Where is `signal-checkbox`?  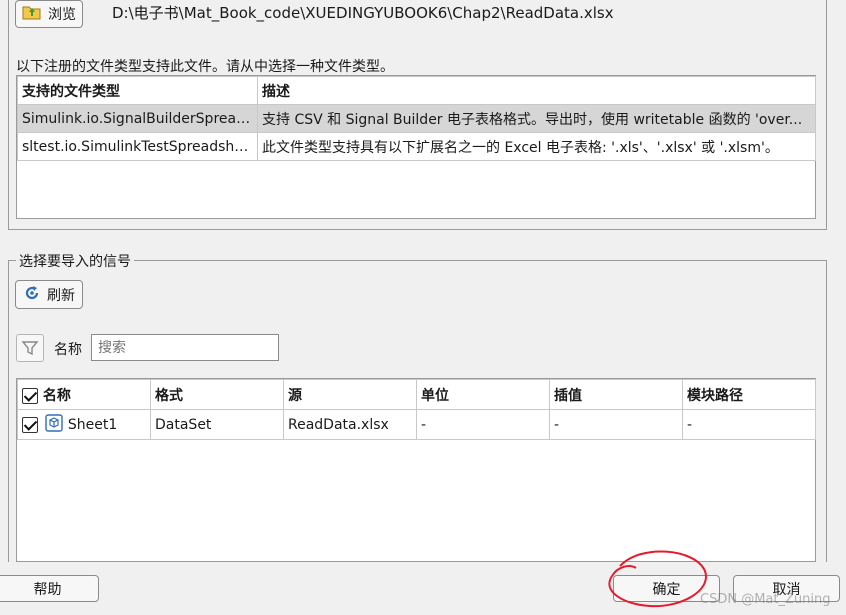 signal-checkbox is located at coordinates (30, 424).